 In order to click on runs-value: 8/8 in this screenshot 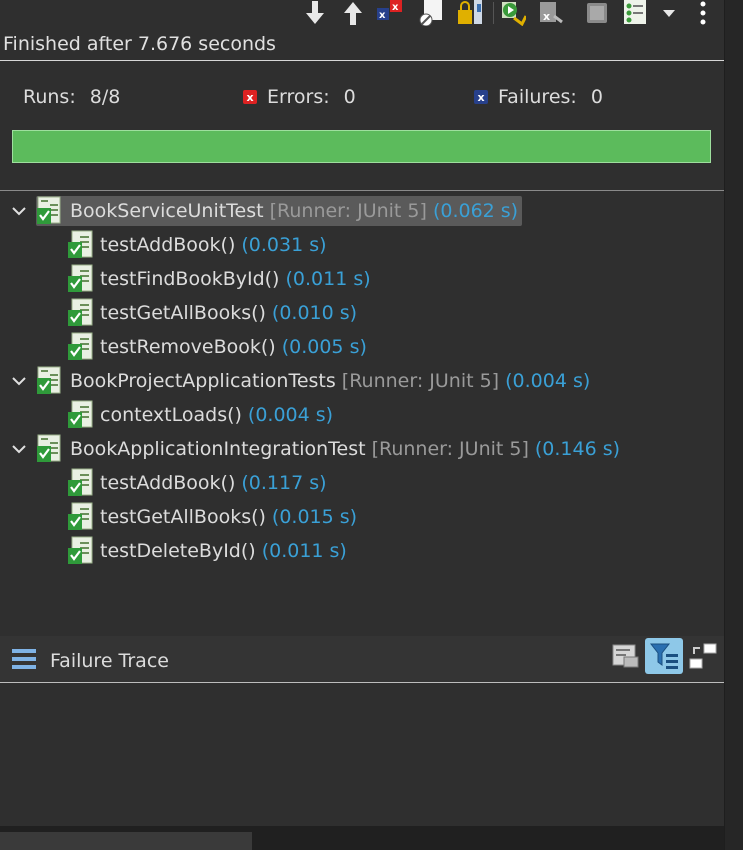, I will do `click(105, 97)`.